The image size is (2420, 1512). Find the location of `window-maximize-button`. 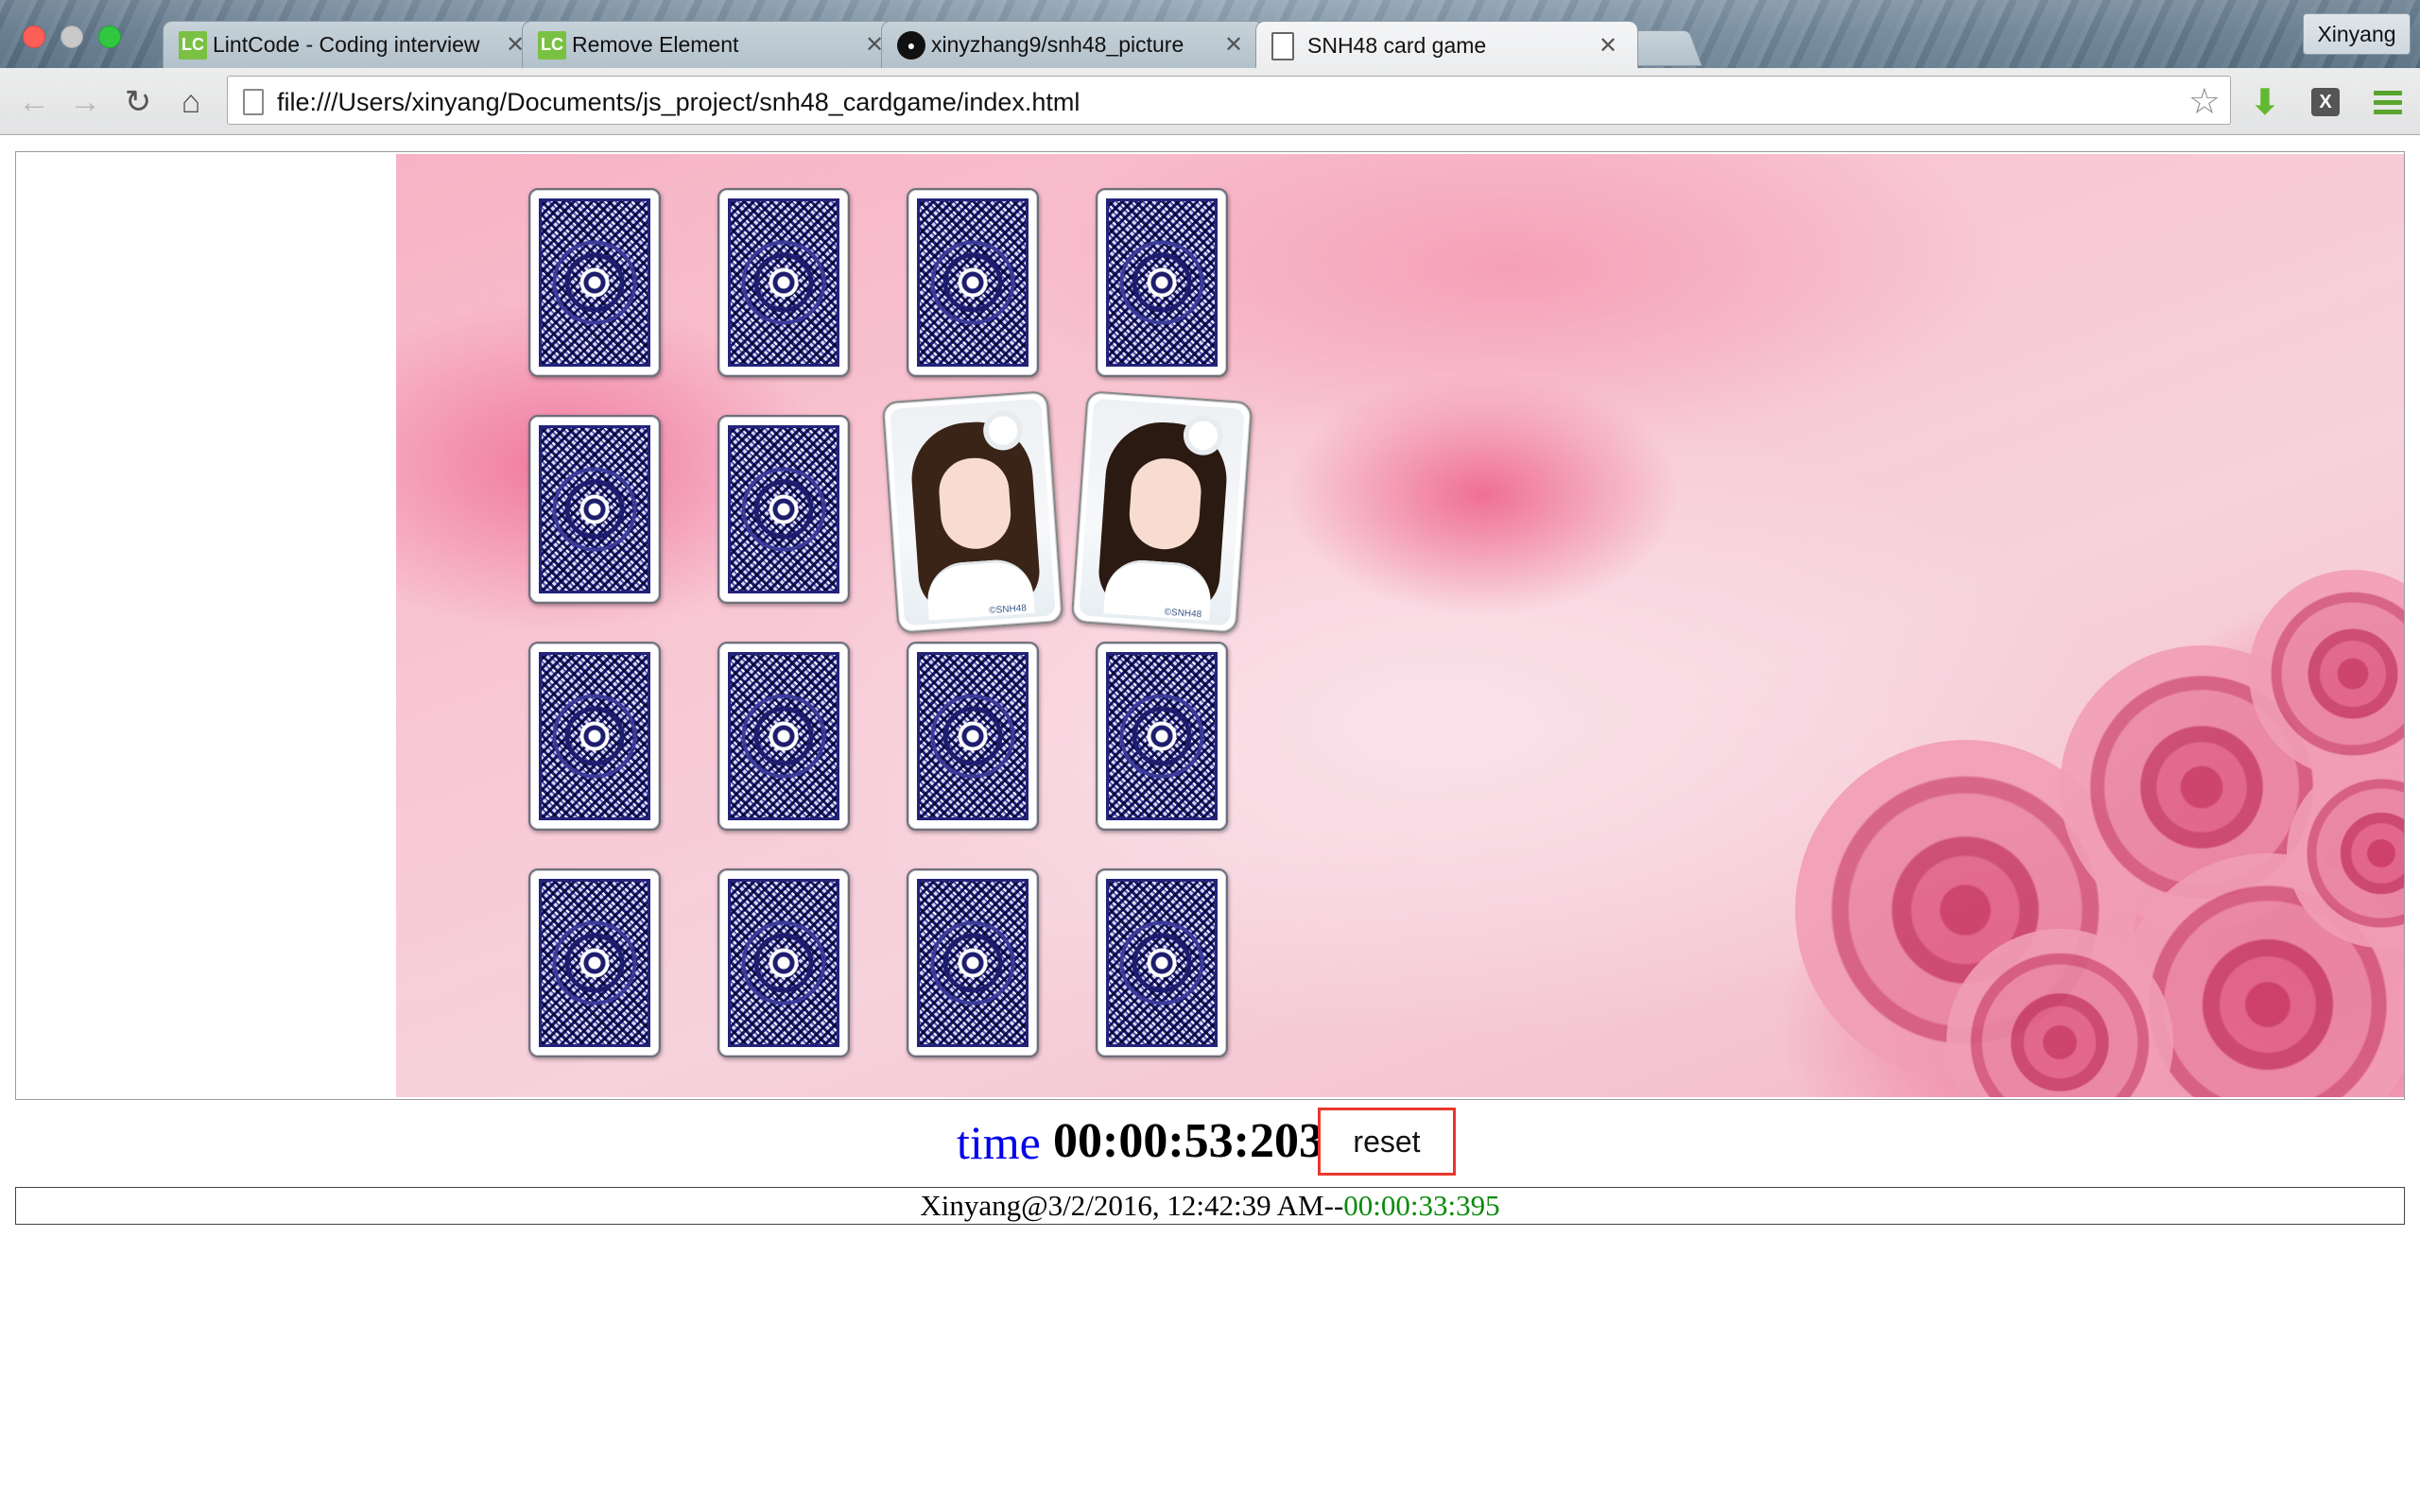

window-maximize-button is located at coordinates (109, 37).